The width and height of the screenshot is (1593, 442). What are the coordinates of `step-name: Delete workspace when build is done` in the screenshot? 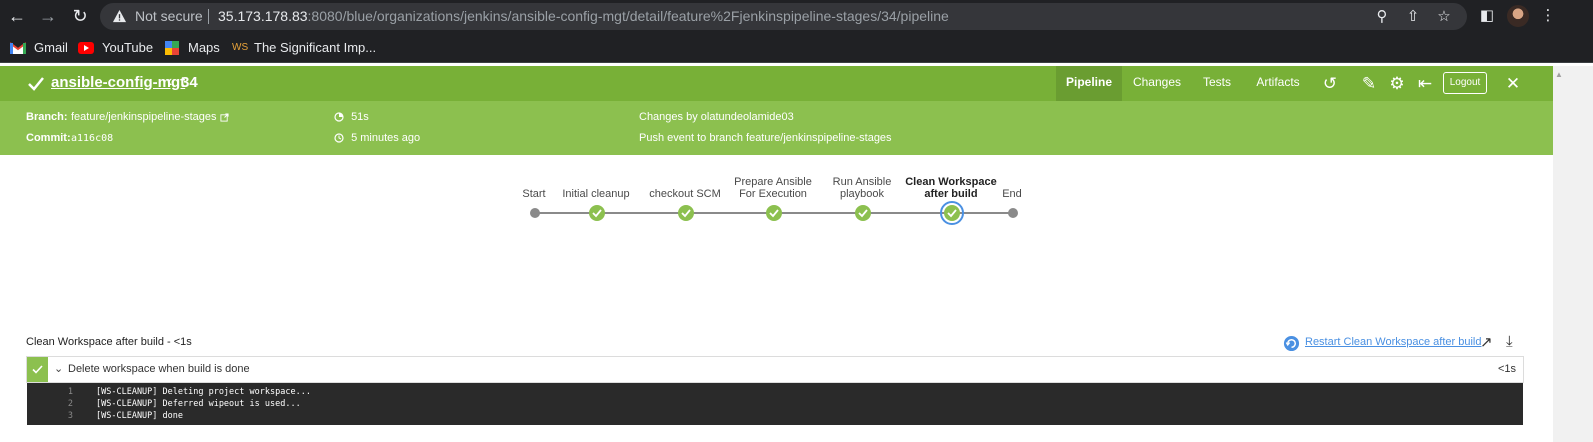 It's located at (159, 369).